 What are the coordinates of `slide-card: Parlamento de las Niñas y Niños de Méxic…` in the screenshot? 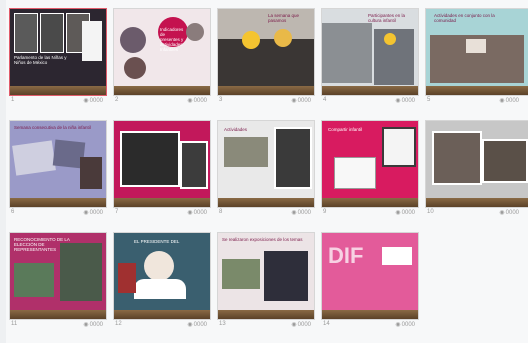 It's located at (58, 58).